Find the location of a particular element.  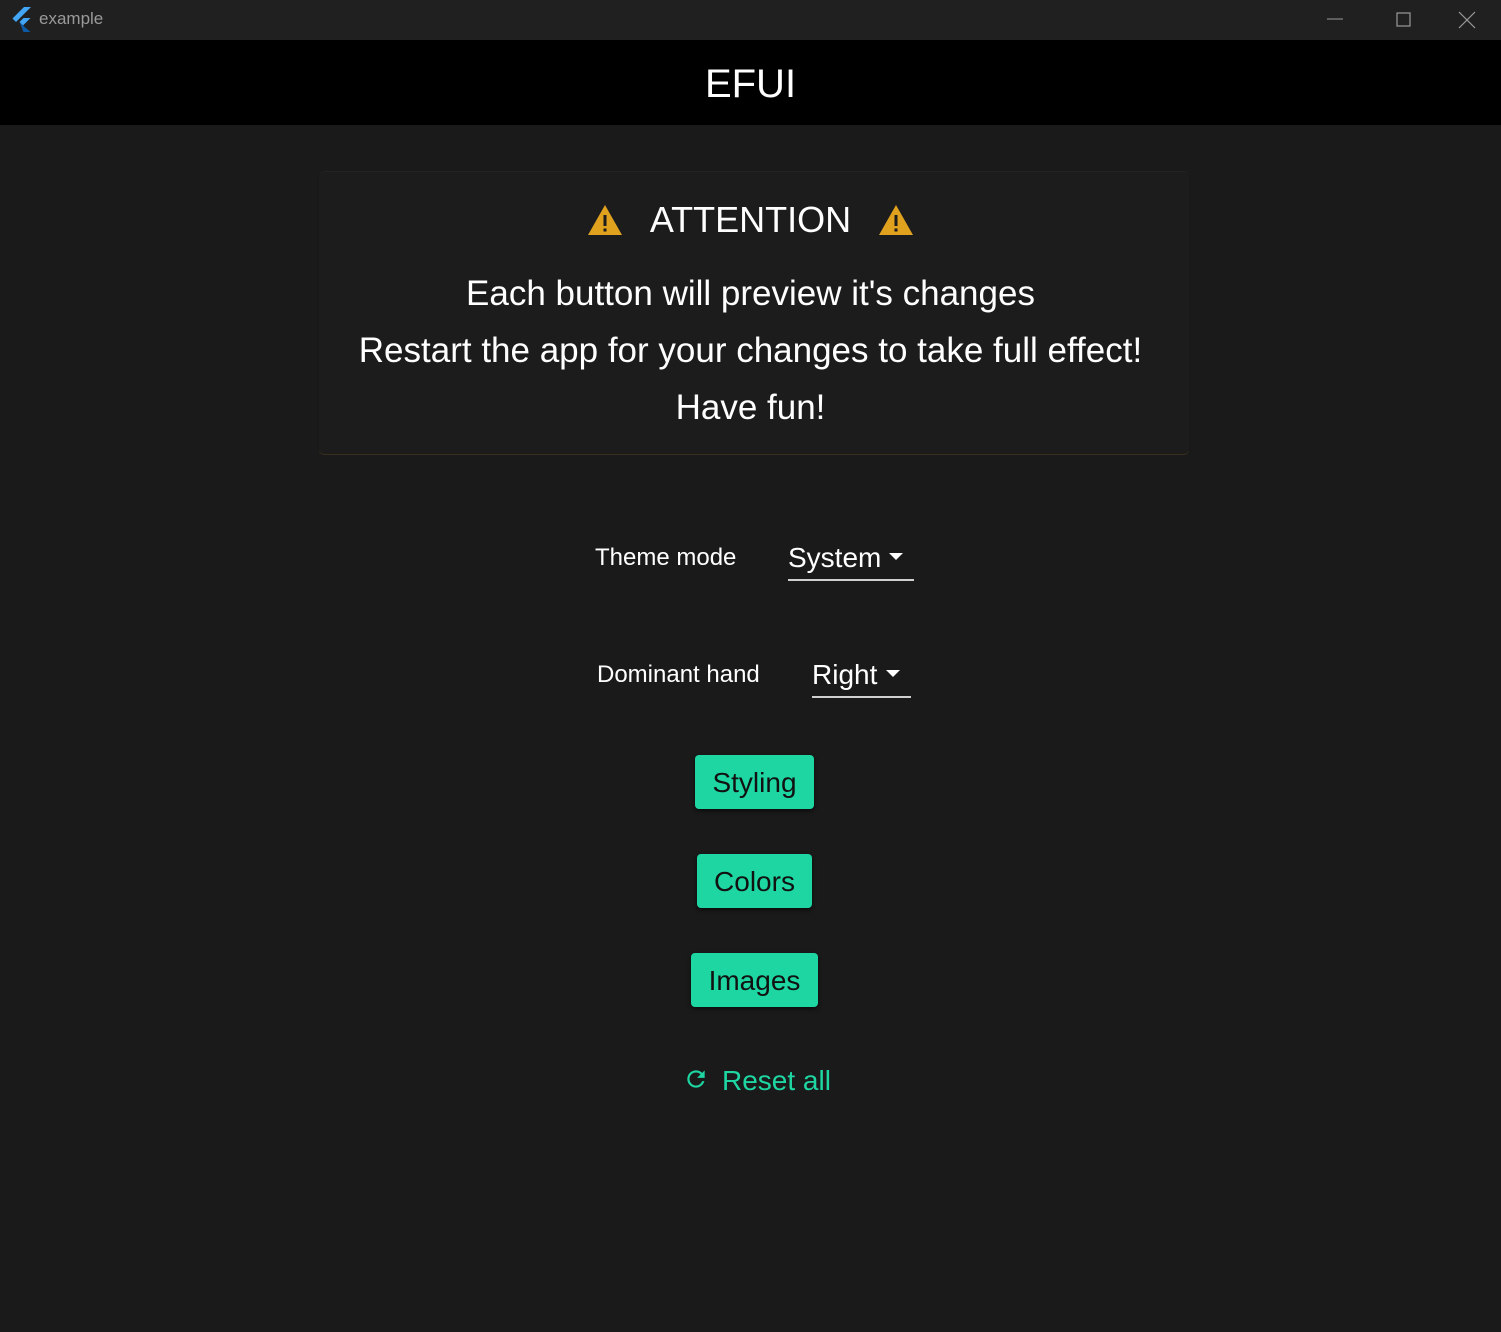

minimize-icon is located at coordinates (1335, 19).